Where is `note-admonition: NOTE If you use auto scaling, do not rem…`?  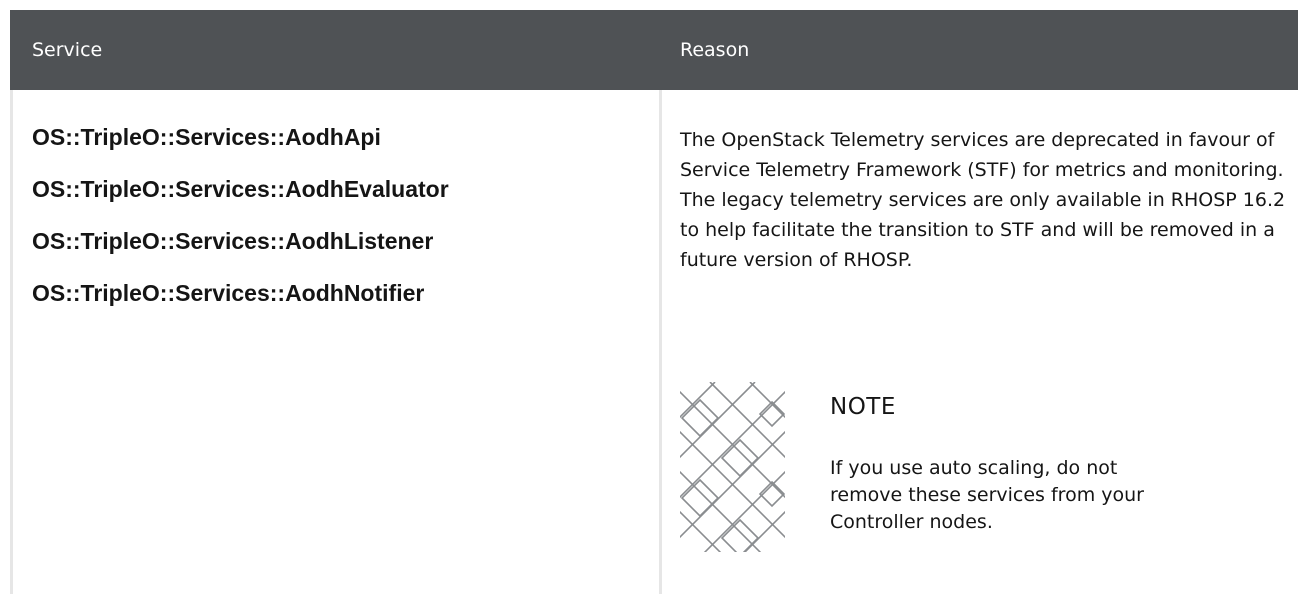
note-admonition: NOTE If you use auto scaling, do not rem… is located at coordinates (985, 472).